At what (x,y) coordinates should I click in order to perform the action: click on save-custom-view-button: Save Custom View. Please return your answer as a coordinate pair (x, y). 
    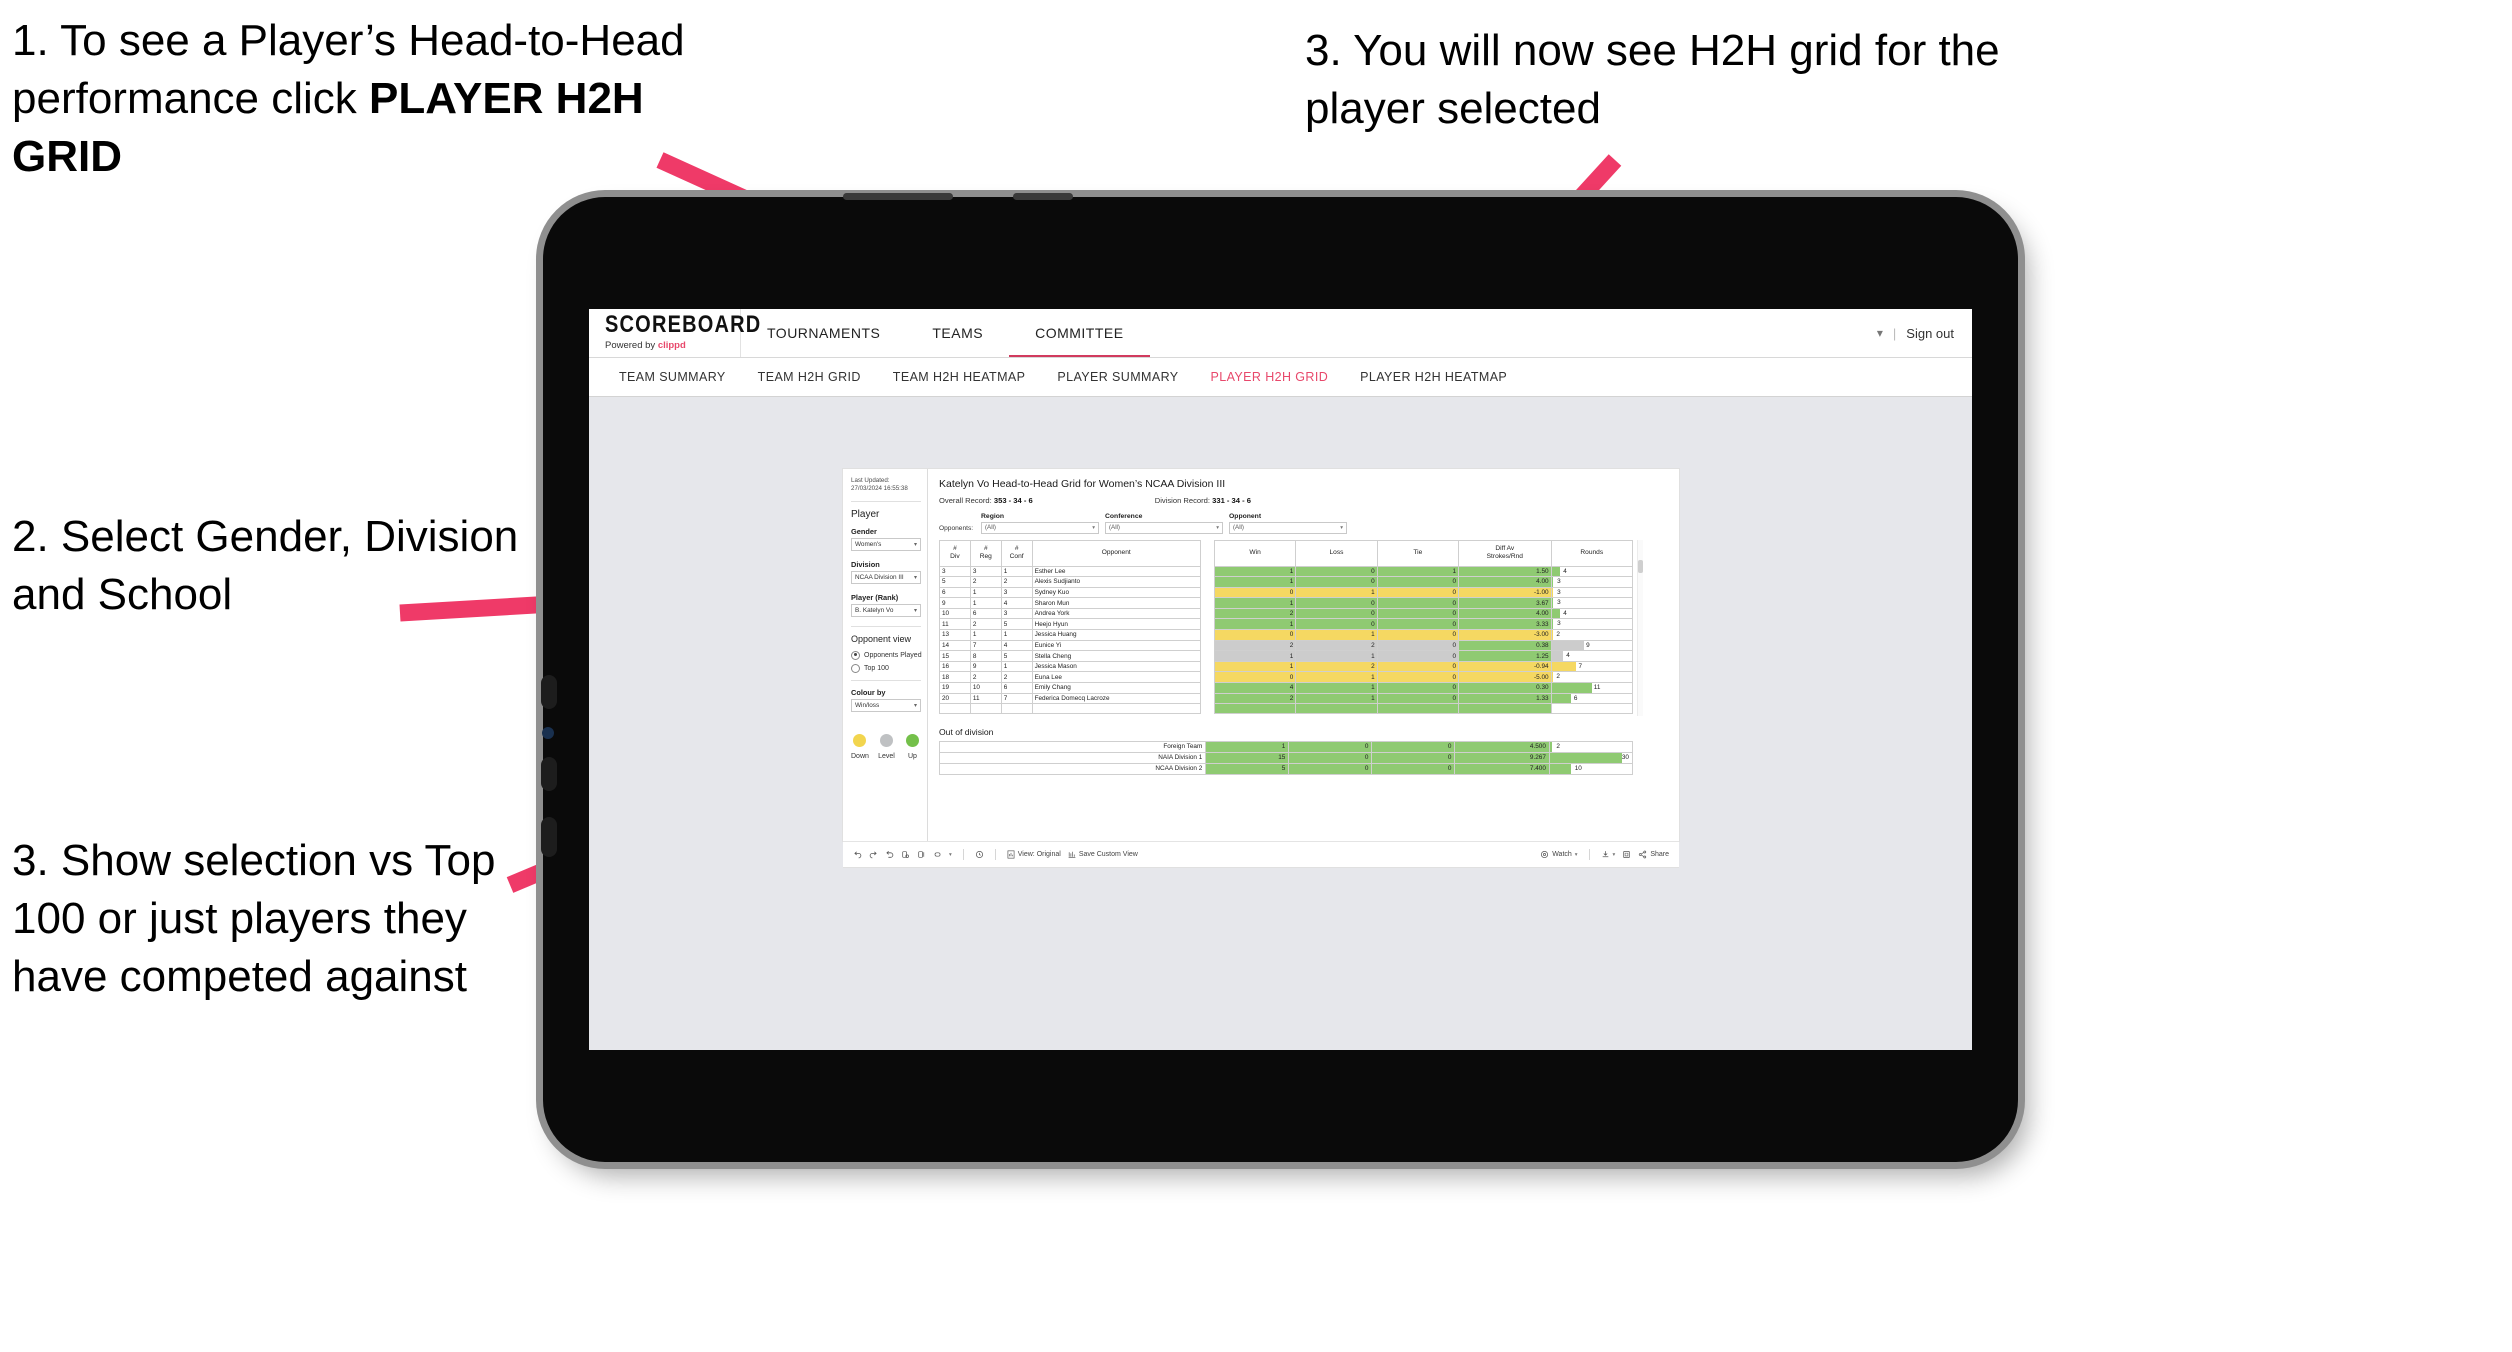
    Looking at the image, I should click on (1103, 854).